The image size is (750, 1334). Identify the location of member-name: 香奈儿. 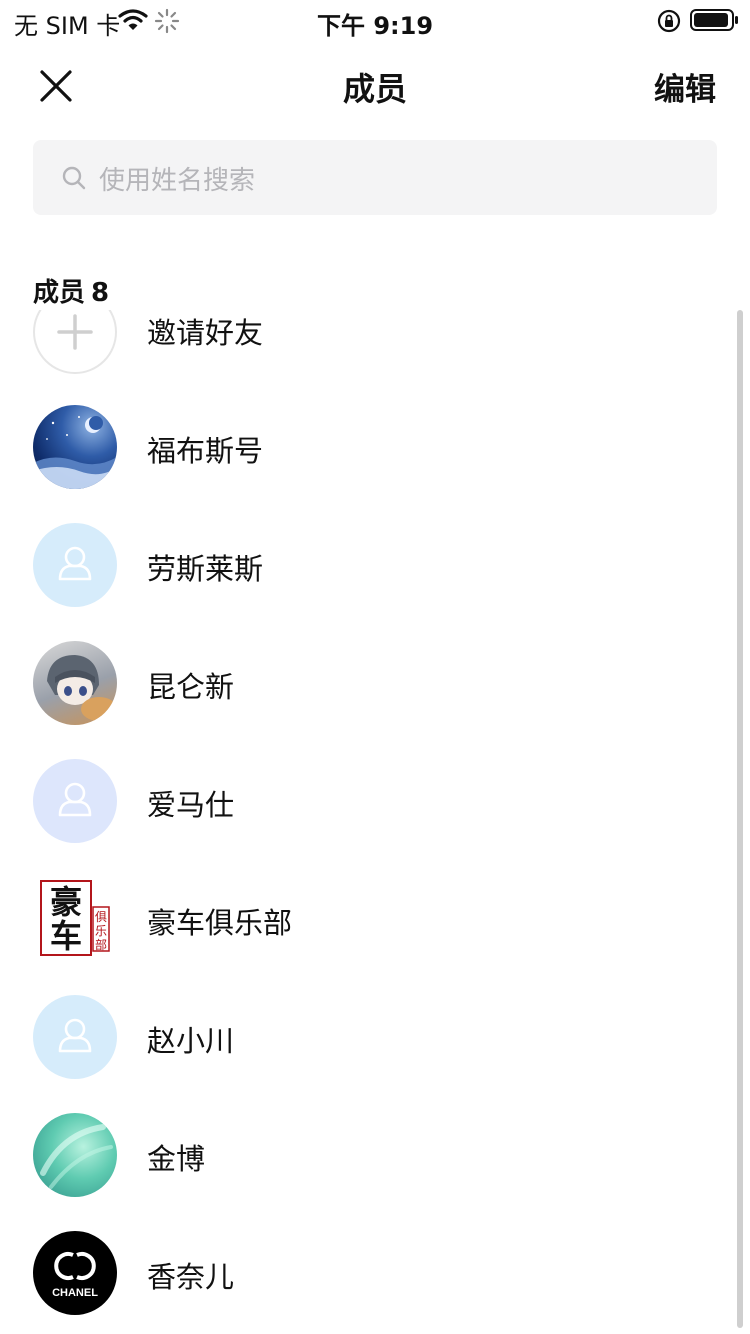
(191, 1277).